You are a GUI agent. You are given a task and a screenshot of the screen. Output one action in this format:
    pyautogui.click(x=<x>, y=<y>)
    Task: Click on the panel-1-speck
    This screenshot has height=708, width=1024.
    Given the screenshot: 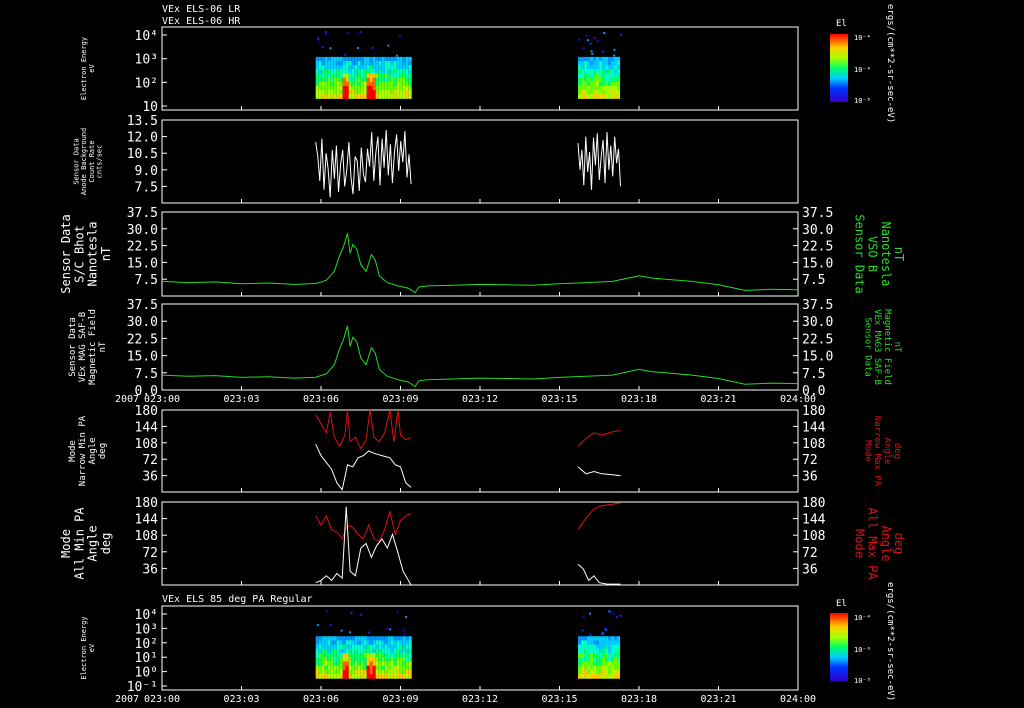 What is the action you would take?
    pyautogui.click(x=322, y=47)
    